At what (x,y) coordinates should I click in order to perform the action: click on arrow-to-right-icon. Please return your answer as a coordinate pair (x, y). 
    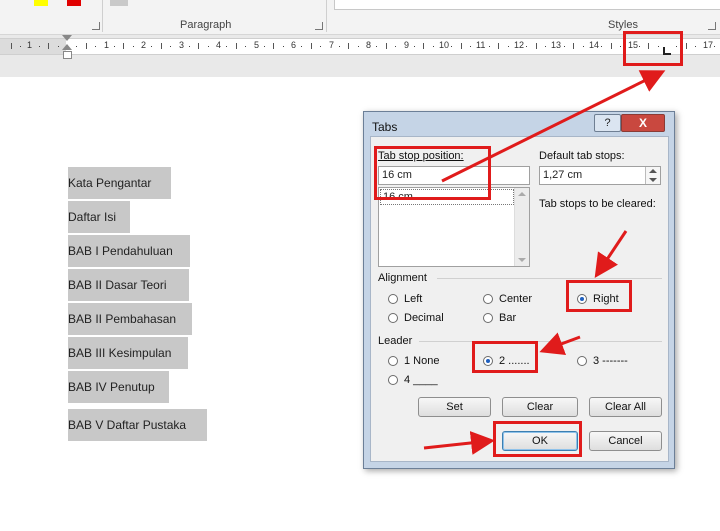
    Looking at the image, I should click on (611, 254).